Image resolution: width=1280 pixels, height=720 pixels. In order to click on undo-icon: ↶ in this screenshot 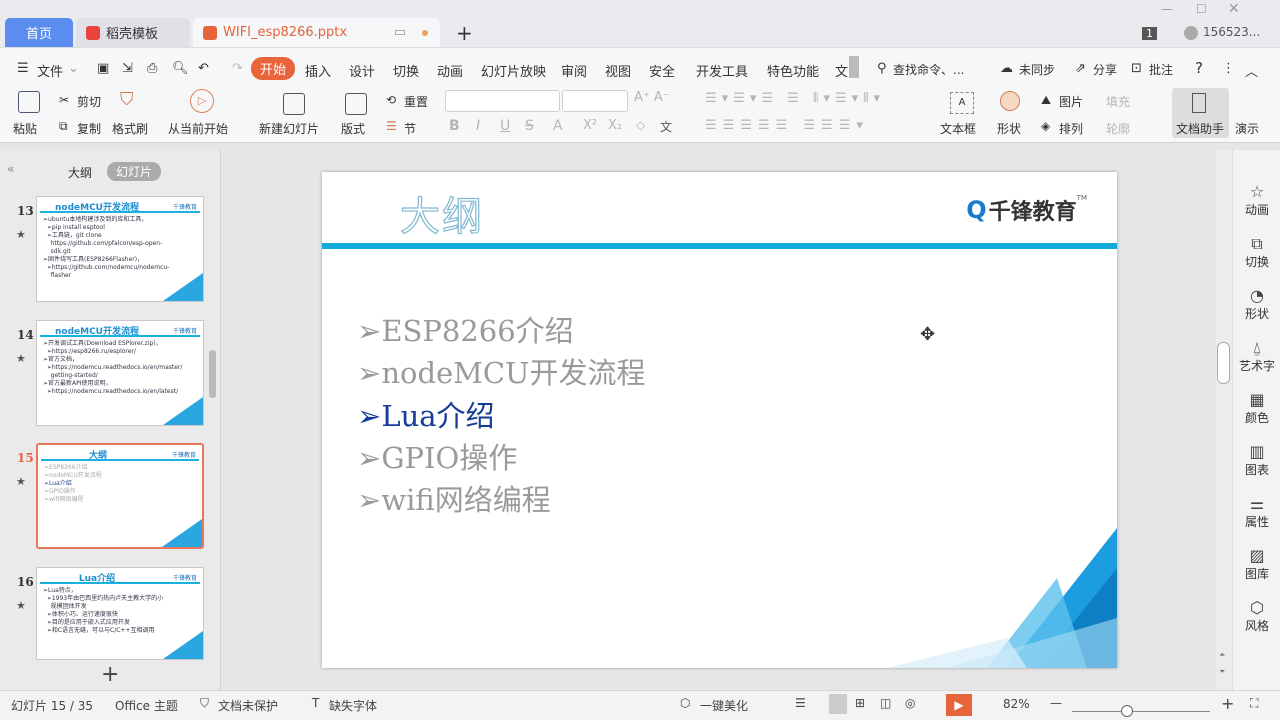, I will do `click(203, 68)`.